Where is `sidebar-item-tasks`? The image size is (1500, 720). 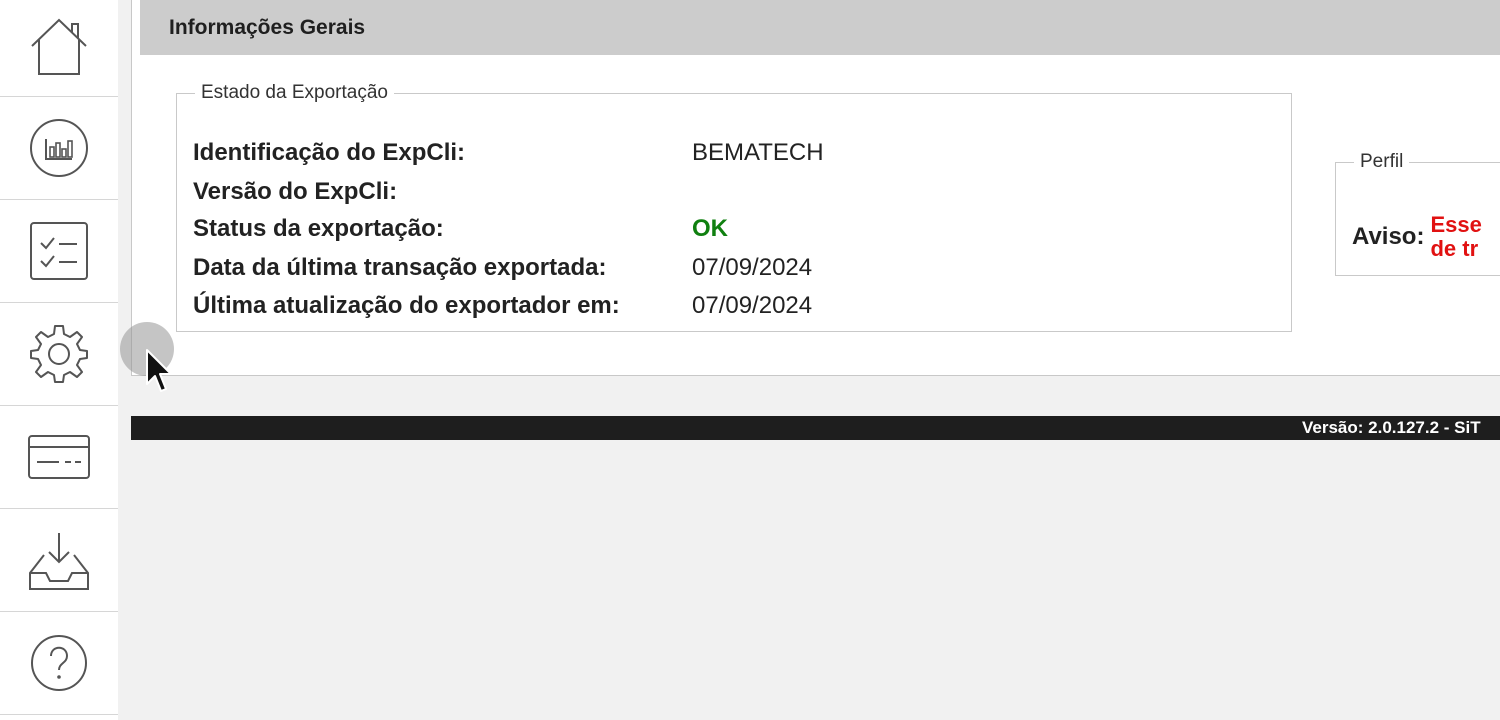 sidebar-item-tasks is located at coordinates (59, 251).